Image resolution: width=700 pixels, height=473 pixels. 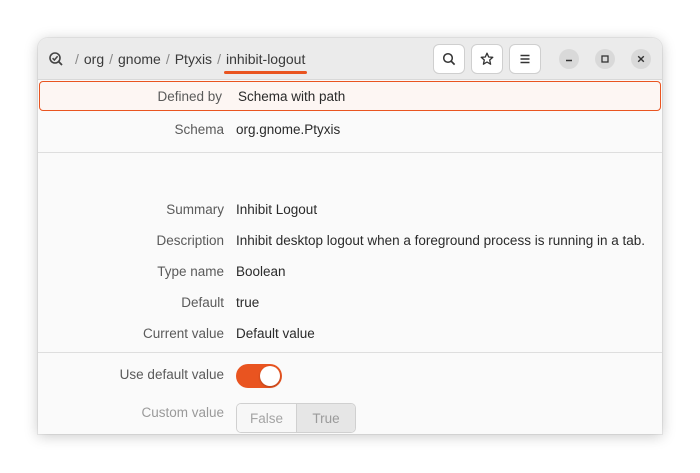 I want to click on use-default-switch, so click(x=259, y=376).